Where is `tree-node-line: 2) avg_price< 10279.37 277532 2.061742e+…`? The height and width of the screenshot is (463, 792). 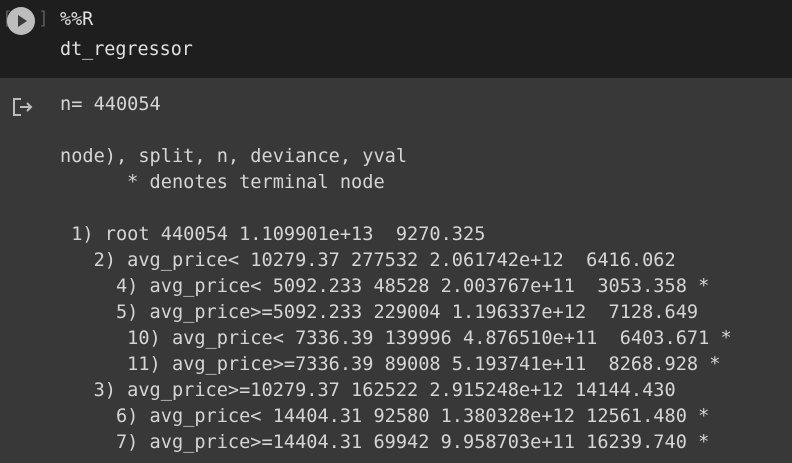 tree-node-line: 2) avg_price< 10279.37 277532 2.061742e+… is located at coordinates (379, 260).